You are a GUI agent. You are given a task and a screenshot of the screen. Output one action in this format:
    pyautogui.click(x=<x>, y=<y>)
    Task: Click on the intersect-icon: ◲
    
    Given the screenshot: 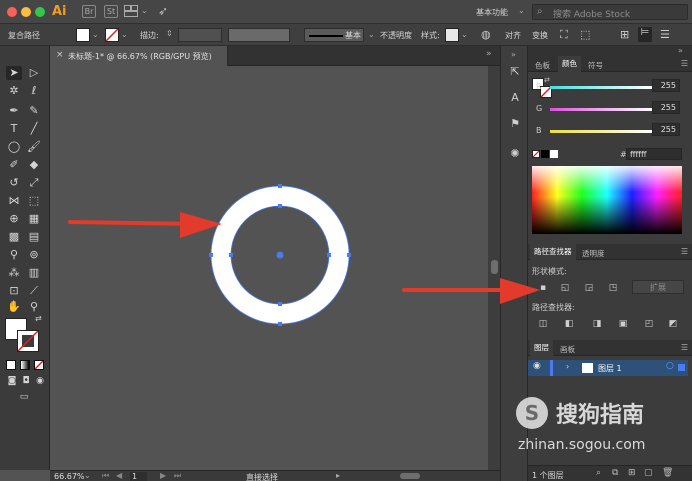 What is the action you would take?
    pyautogui.click(x=589, y=288)
    